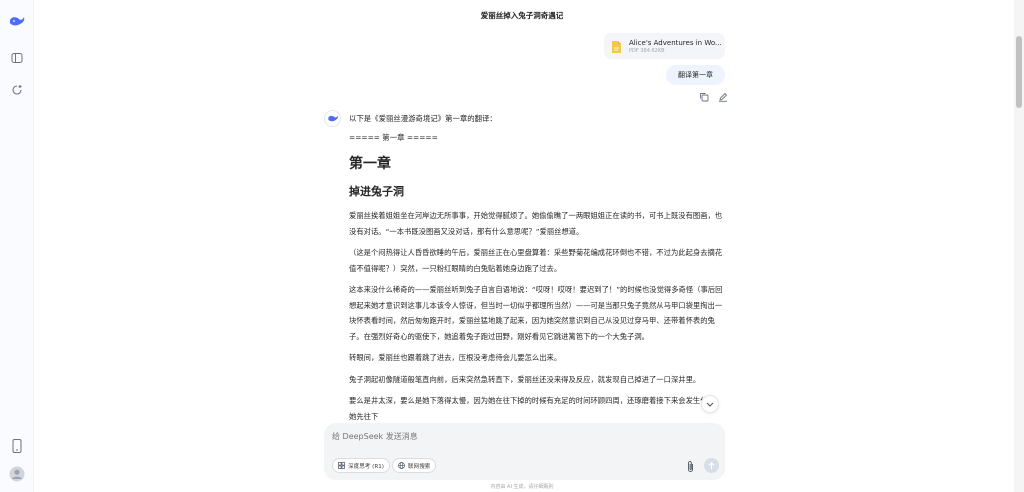 This screenshot has height=492, width=1024. I want to click on arrow-up-icon, so click(711, 465).